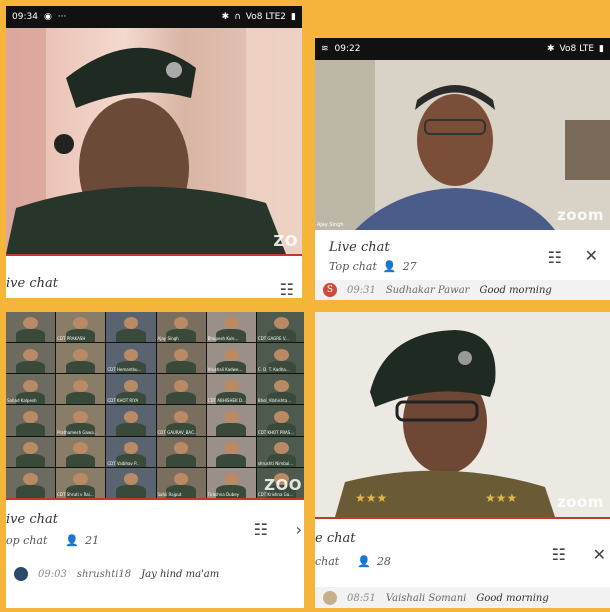  I want to click on top-chat-selector: op chat 👤 21, so click(52, 540).